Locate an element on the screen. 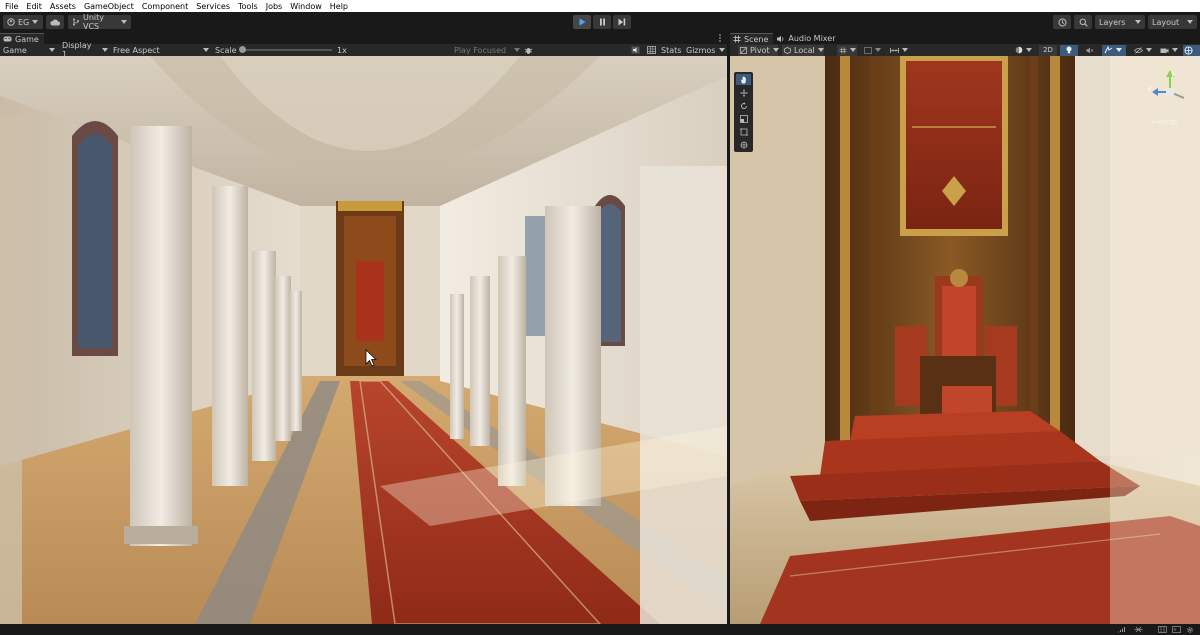  play-icon is located at coordinates (582, 22).